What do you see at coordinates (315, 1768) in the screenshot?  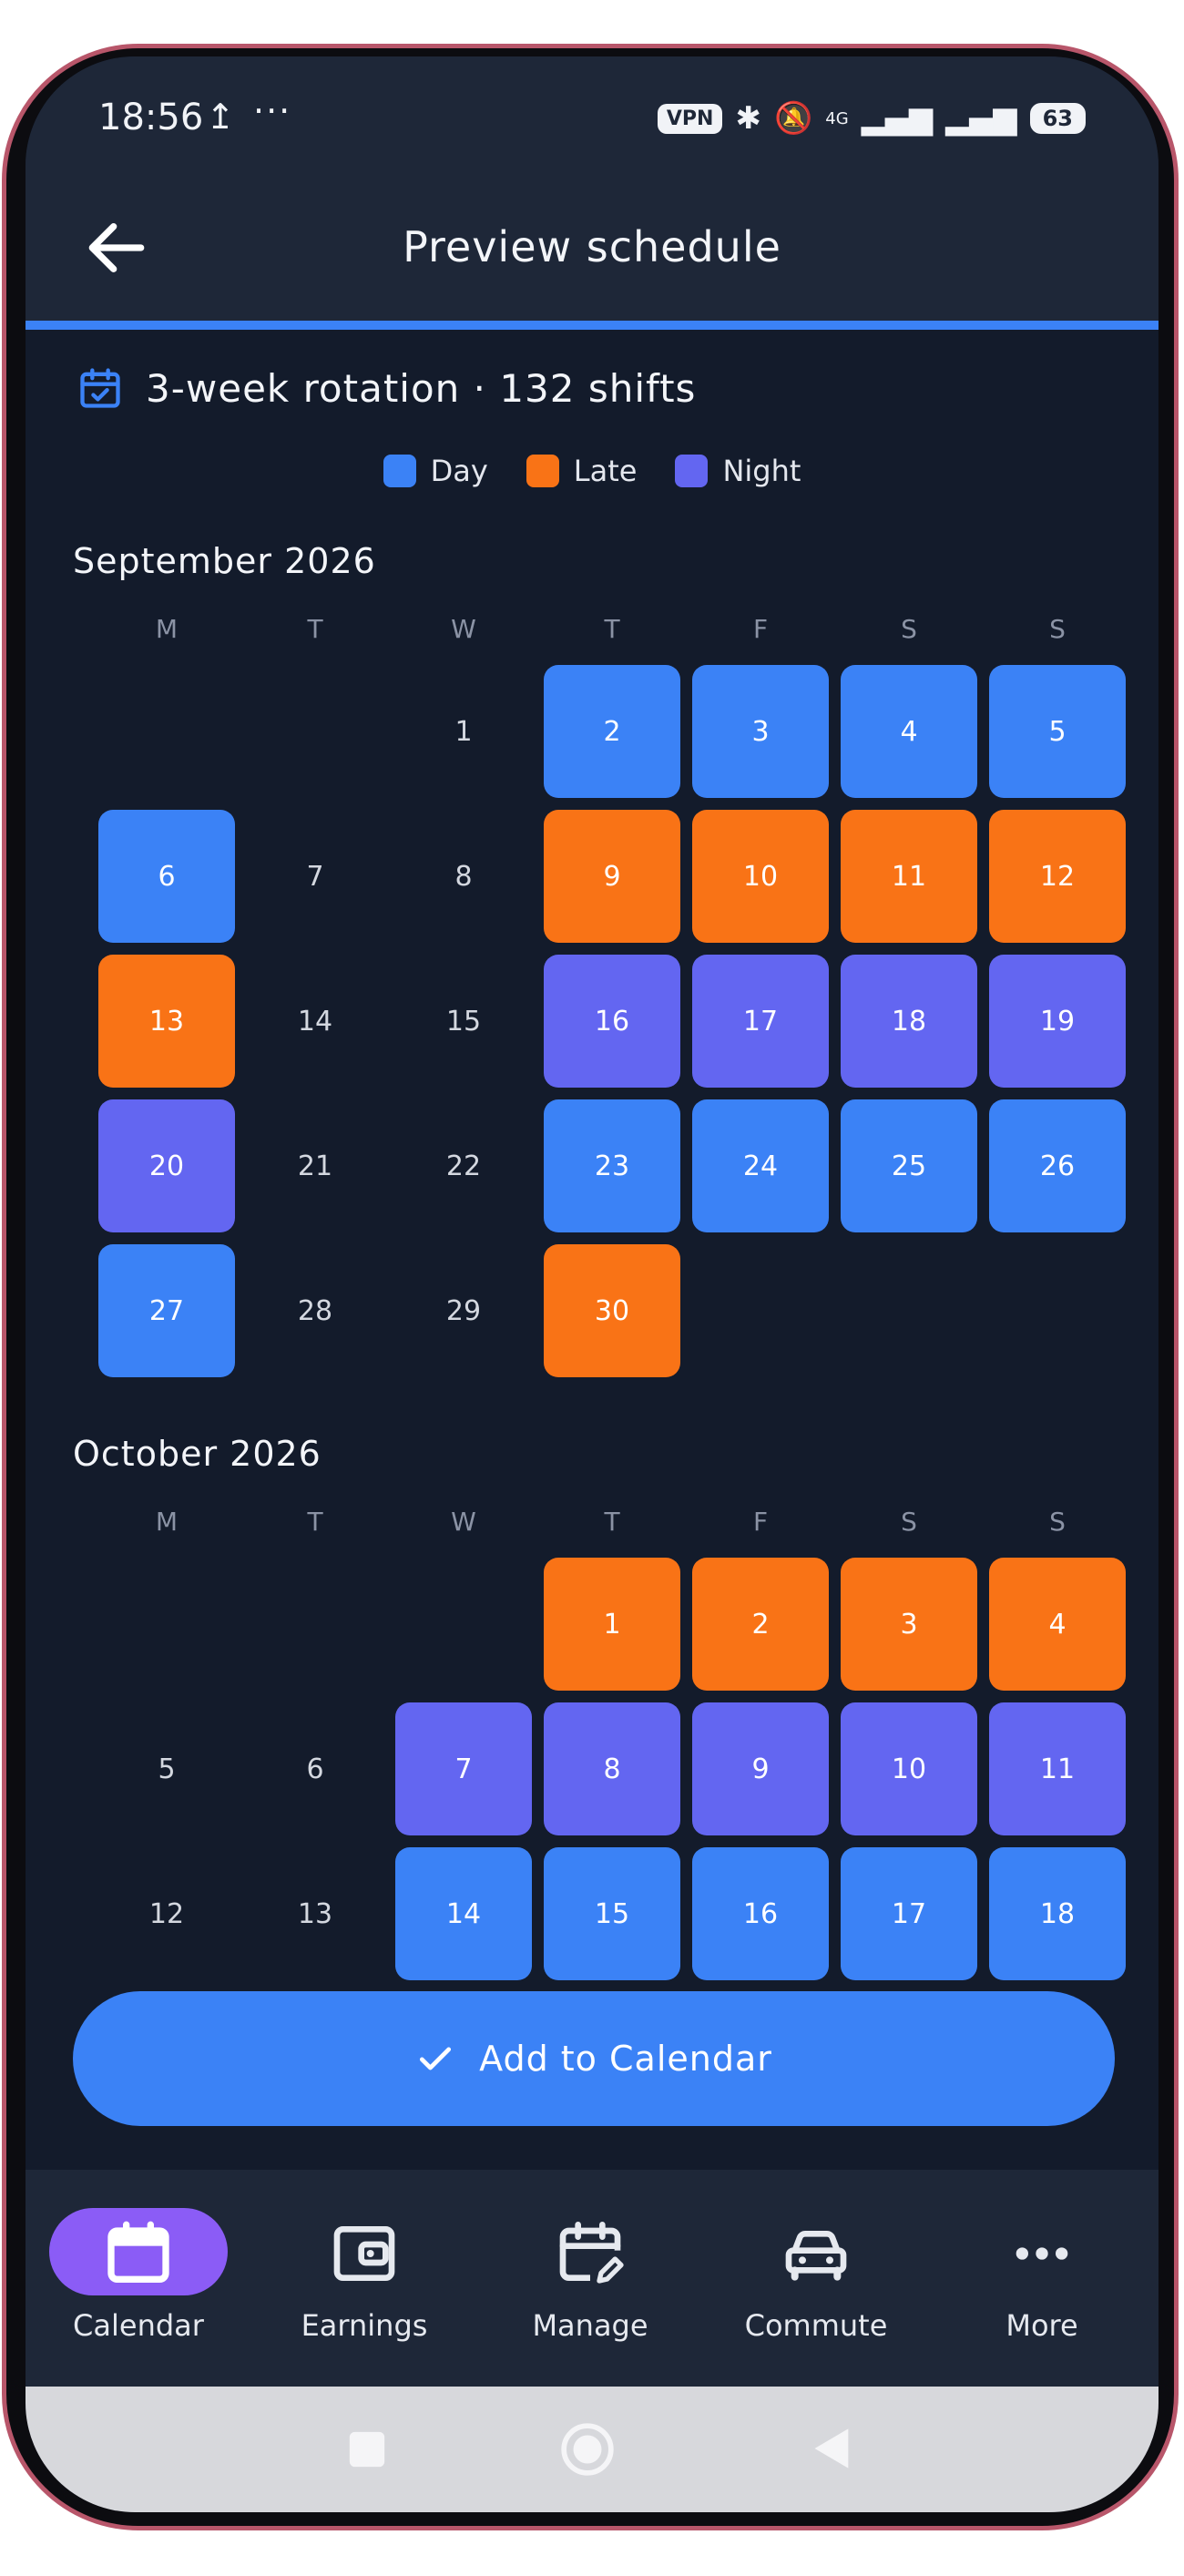 I see `day-cell: 6` at bounding box center [315, 1768].